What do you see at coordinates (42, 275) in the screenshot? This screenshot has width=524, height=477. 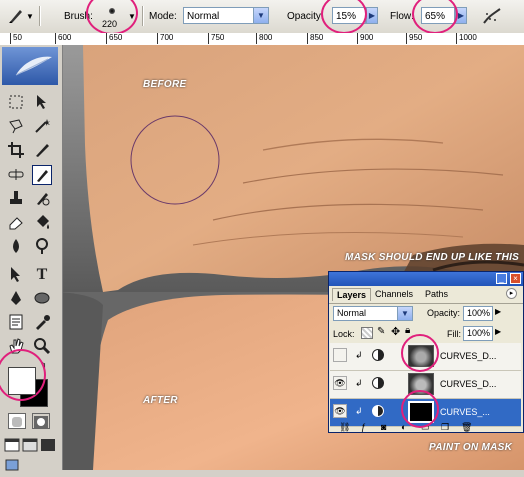 I see `type-tool-icon: T` at bounding box center [42, 275].